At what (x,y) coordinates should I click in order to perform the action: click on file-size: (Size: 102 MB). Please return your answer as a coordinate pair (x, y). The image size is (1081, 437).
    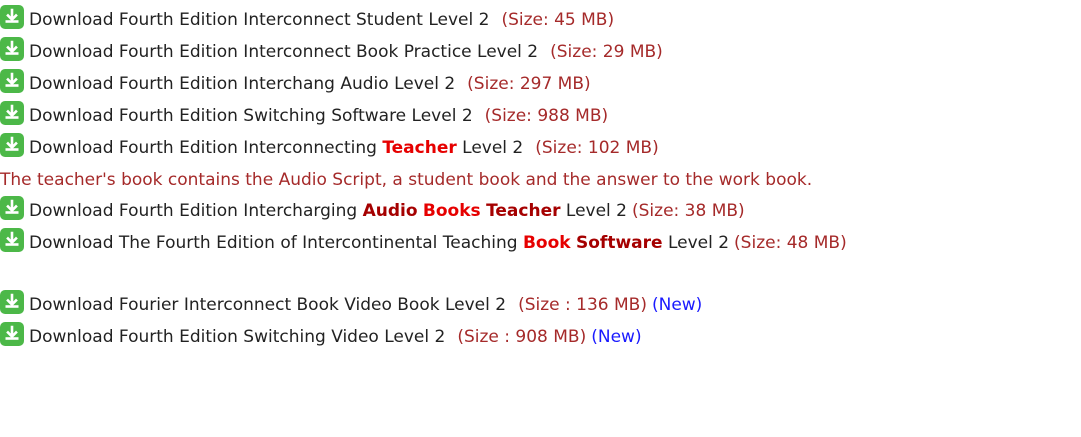
    Looking at the image, I should click on (597, 148).